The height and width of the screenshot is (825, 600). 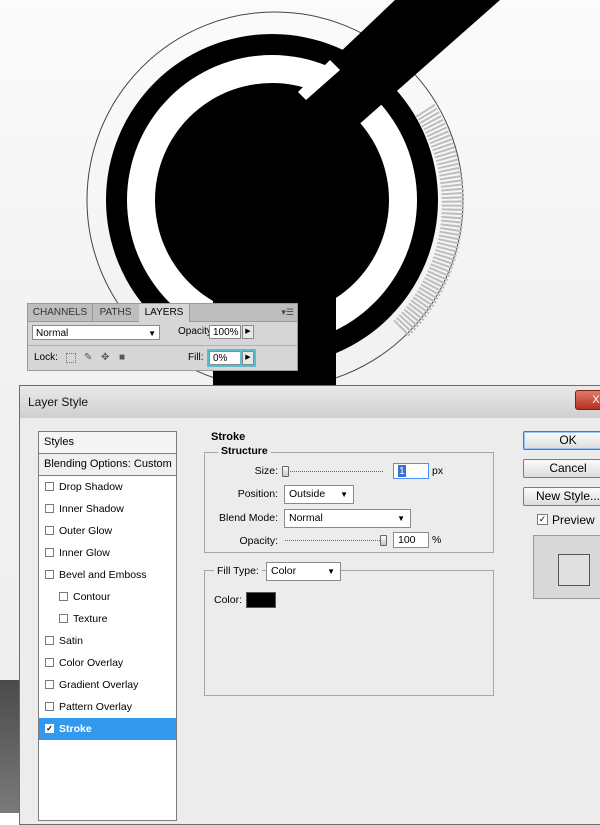 I want to click on style-item-drop-shadow: Drop Shadow, so click(x=107, y=487).